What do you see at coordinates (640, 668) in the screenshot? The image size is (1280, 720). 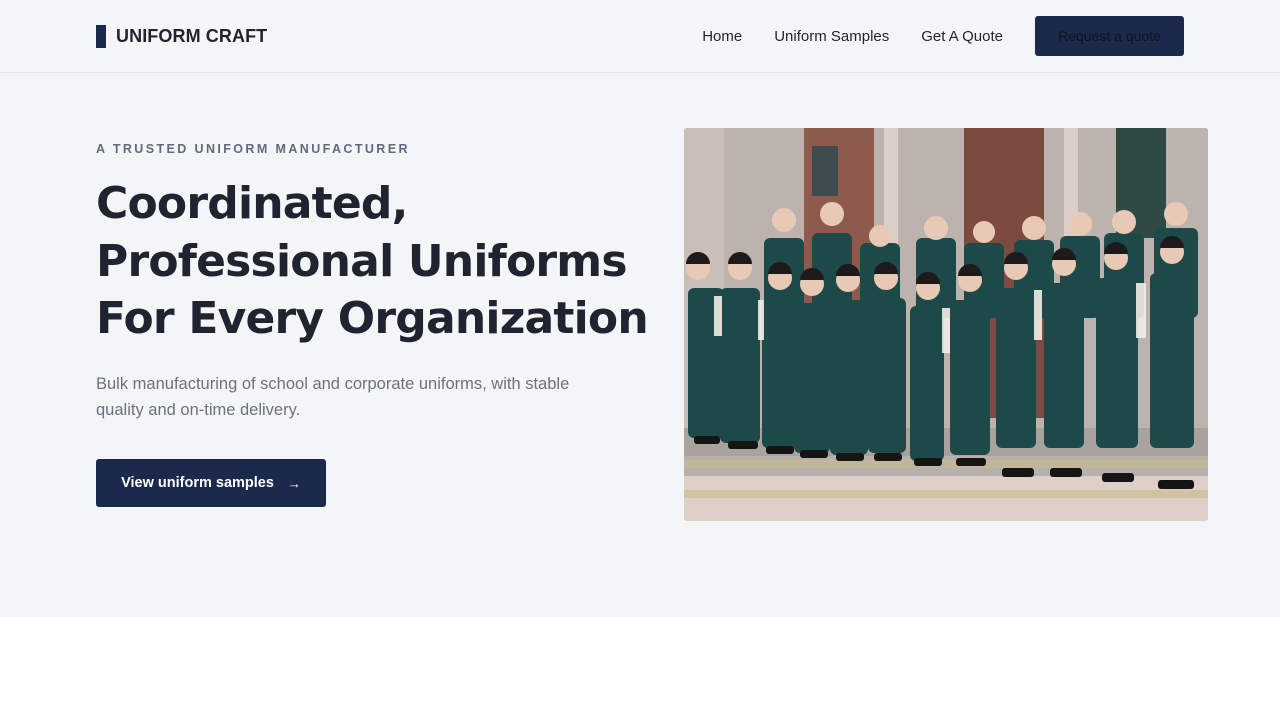 I see `below-hero-section` at bounding box center [640, 668].